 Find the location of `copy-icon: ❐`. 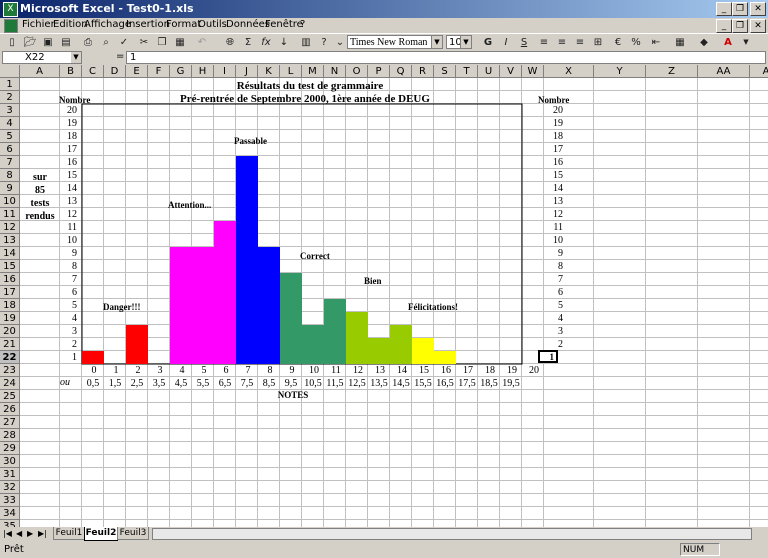

copy-icon: ❐ is located at coordinates (162, 42).